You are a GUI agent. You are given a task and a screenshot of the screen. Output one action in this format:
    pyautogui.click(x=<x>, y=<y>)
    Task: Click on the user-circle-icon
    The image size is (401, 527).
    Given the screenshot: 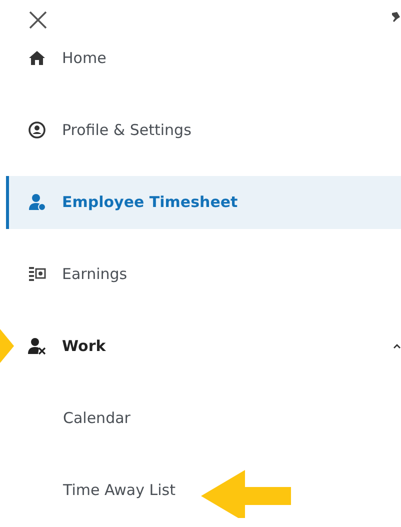 What is the action you would take?
    pyautogui.click(x=37, y=130)
    